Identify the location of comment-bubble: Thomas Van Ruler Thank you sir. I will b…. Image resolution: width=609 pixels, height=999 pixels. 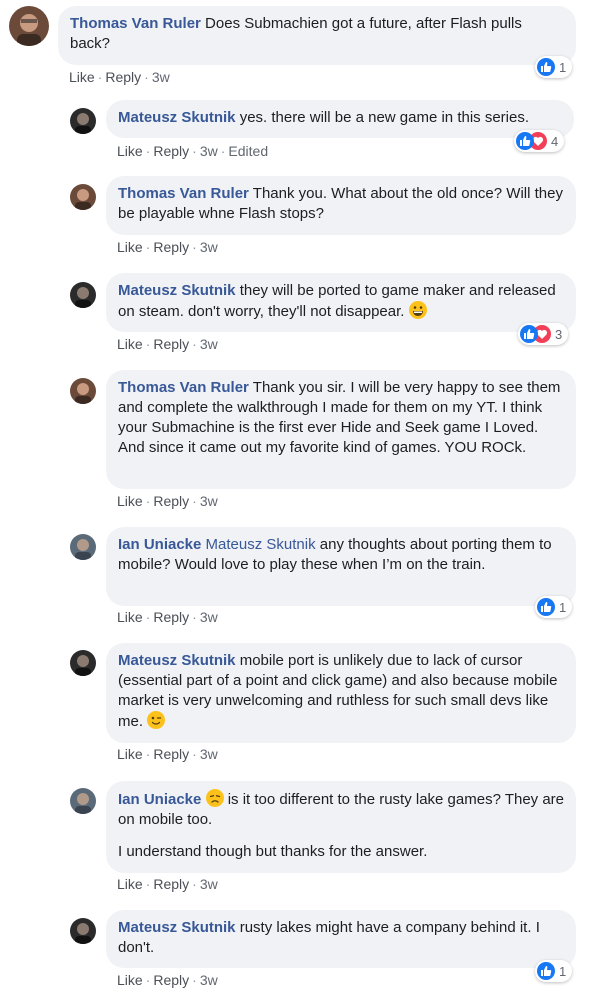
(341, 429).